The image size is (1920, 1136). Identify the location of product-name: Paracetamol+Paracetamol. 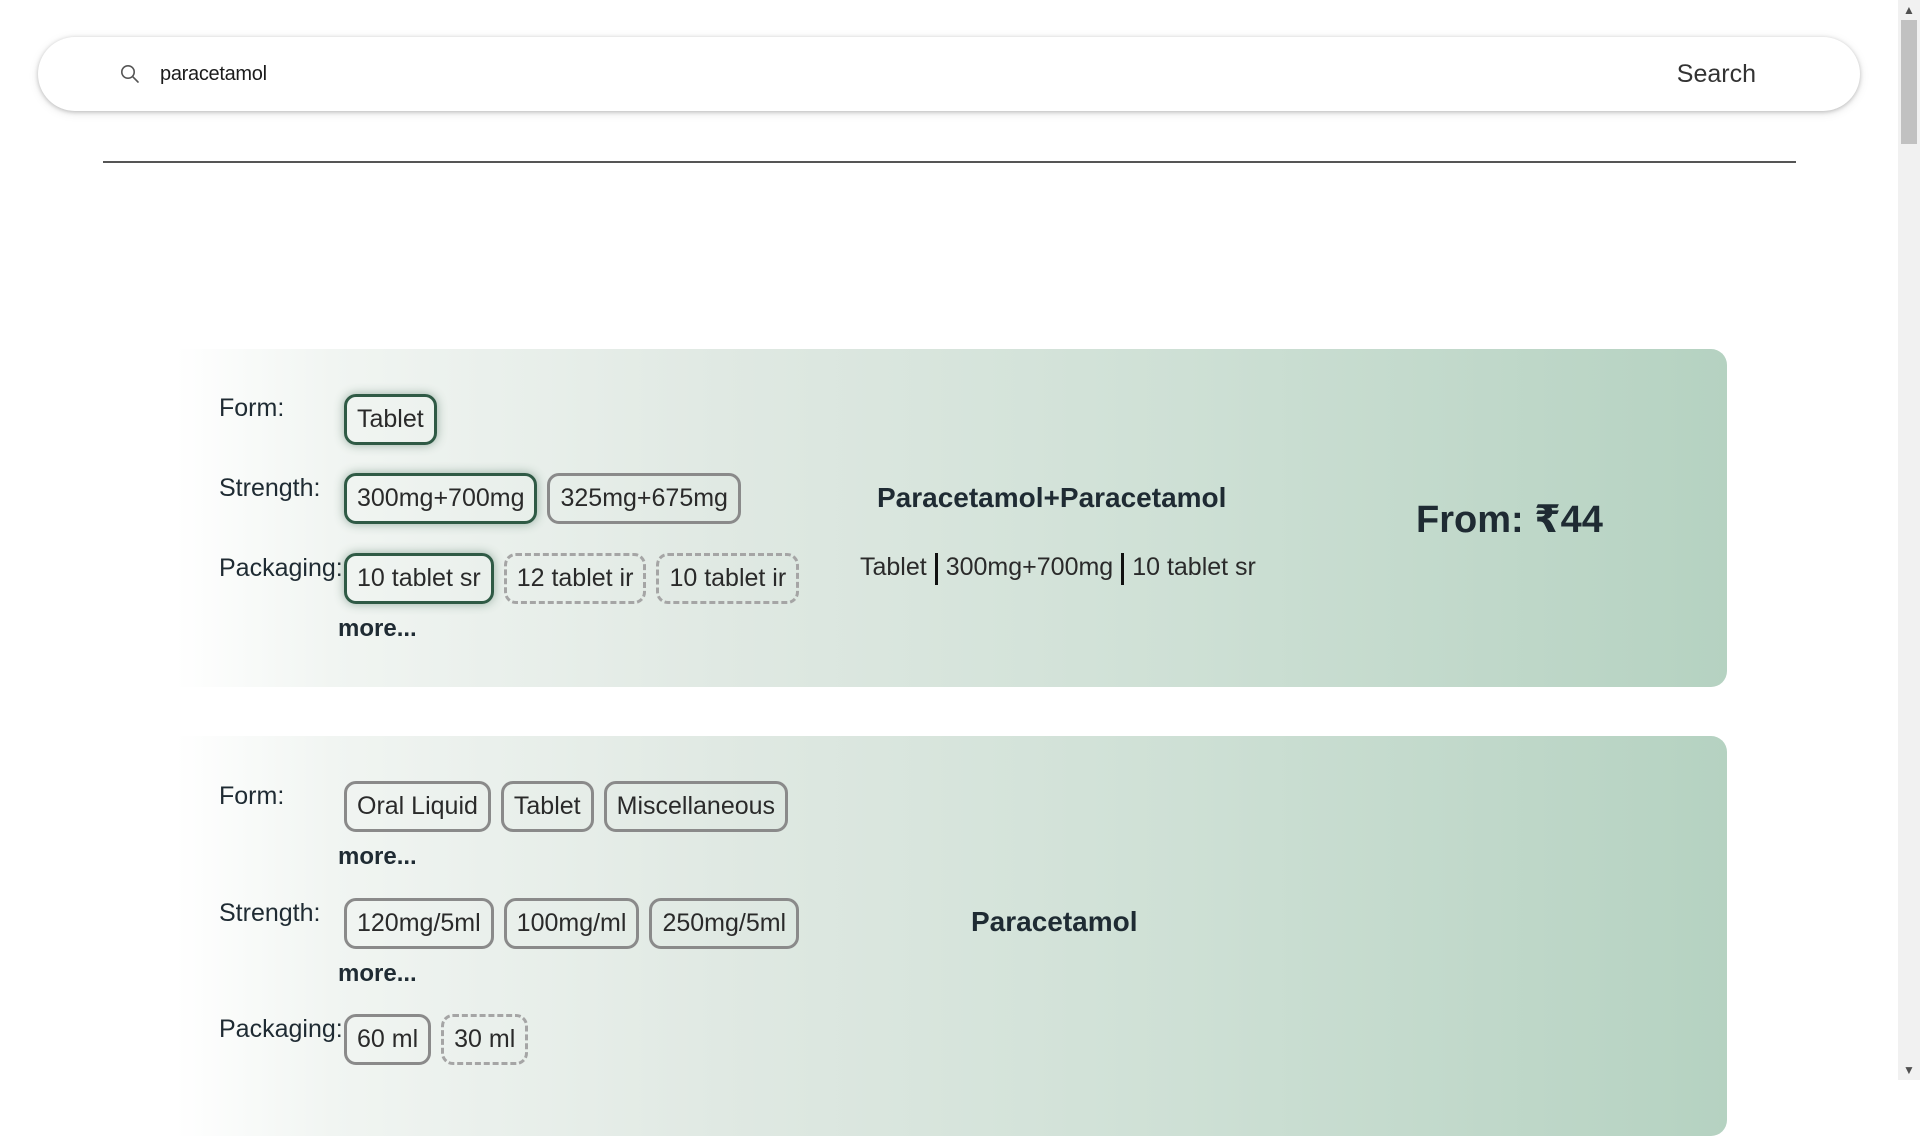
(1052, 497).